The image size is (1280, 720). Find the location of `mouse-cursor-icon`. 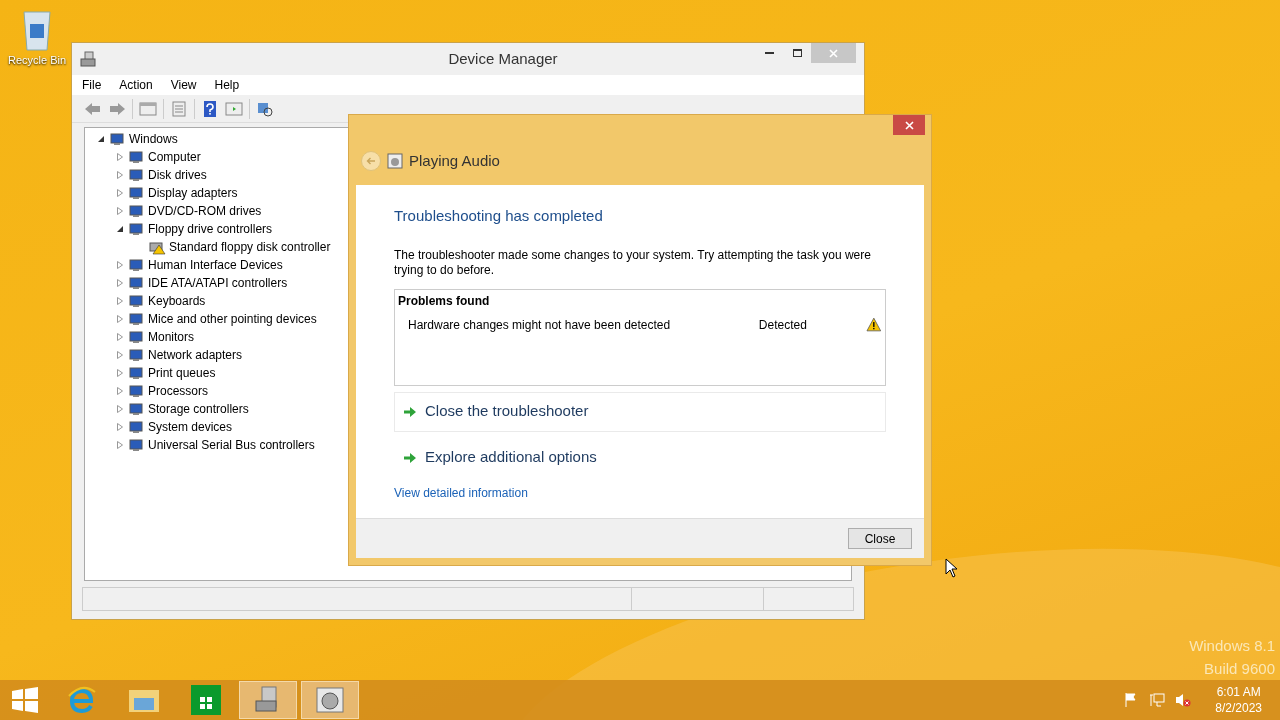

mouse-cursor-icon is located at coordinates (951, 568).